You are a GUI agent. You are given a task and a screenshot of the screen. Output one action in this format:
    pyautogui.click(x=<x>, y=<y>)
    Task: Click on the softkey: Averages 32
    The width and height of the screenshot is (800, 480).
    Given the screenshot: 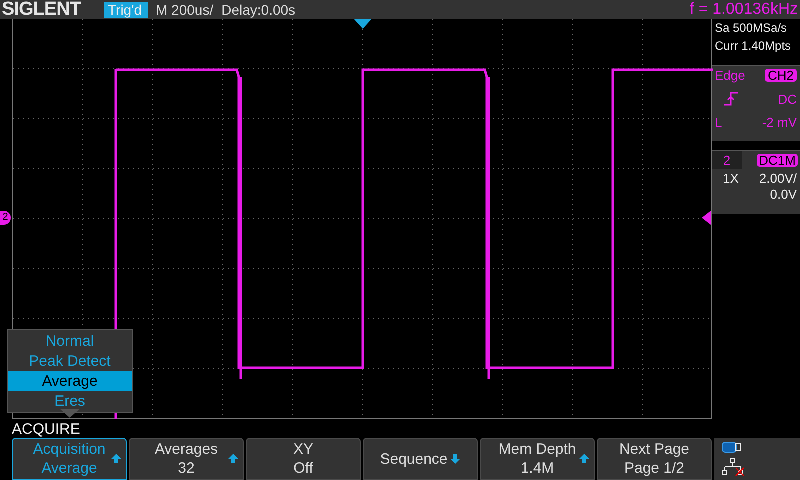 What is the action you would take?
    pyautogui.click(x=186, y=459)
    